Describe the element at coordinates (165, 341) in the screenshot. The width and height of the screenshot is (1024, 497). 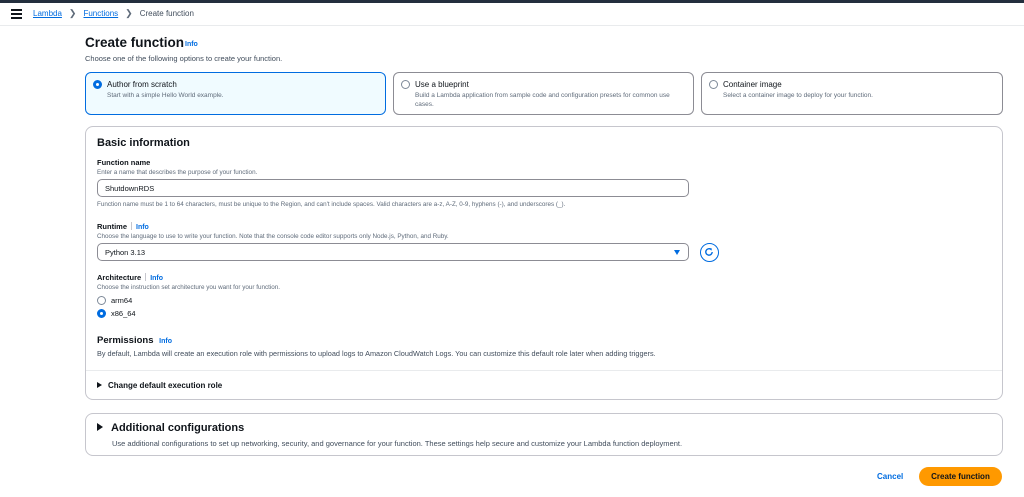
I see `permissions-info-link: Info` at that location.